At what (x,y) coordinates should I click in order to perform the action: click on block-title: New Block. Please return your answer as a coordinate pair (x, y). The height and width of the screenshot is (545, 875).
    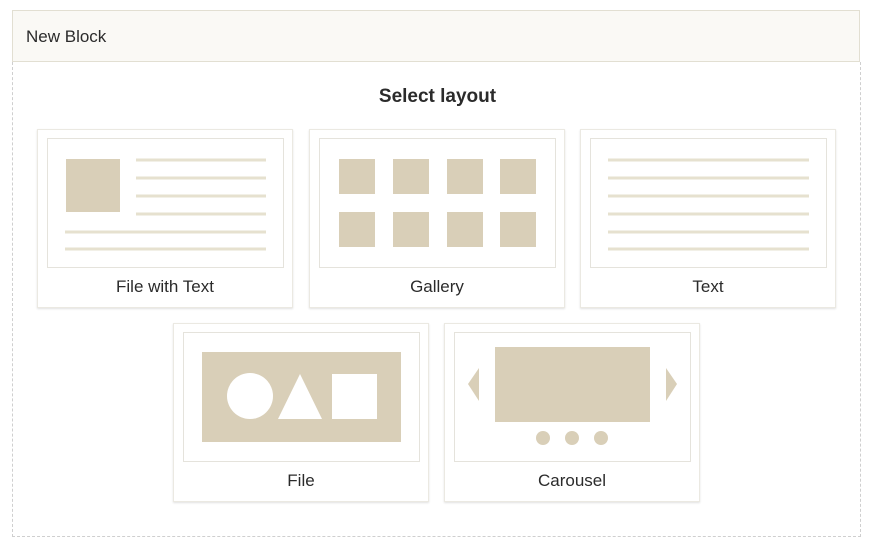
    Looking at the image, I should click on (66, 36).